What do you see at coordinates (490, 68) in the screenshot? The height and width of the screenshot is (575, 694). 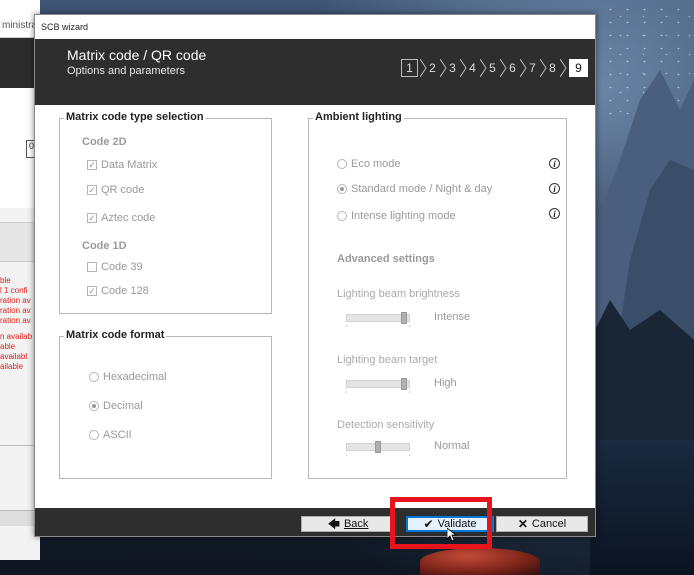 I see `step-5: 5` at bounding box center [490, 68].